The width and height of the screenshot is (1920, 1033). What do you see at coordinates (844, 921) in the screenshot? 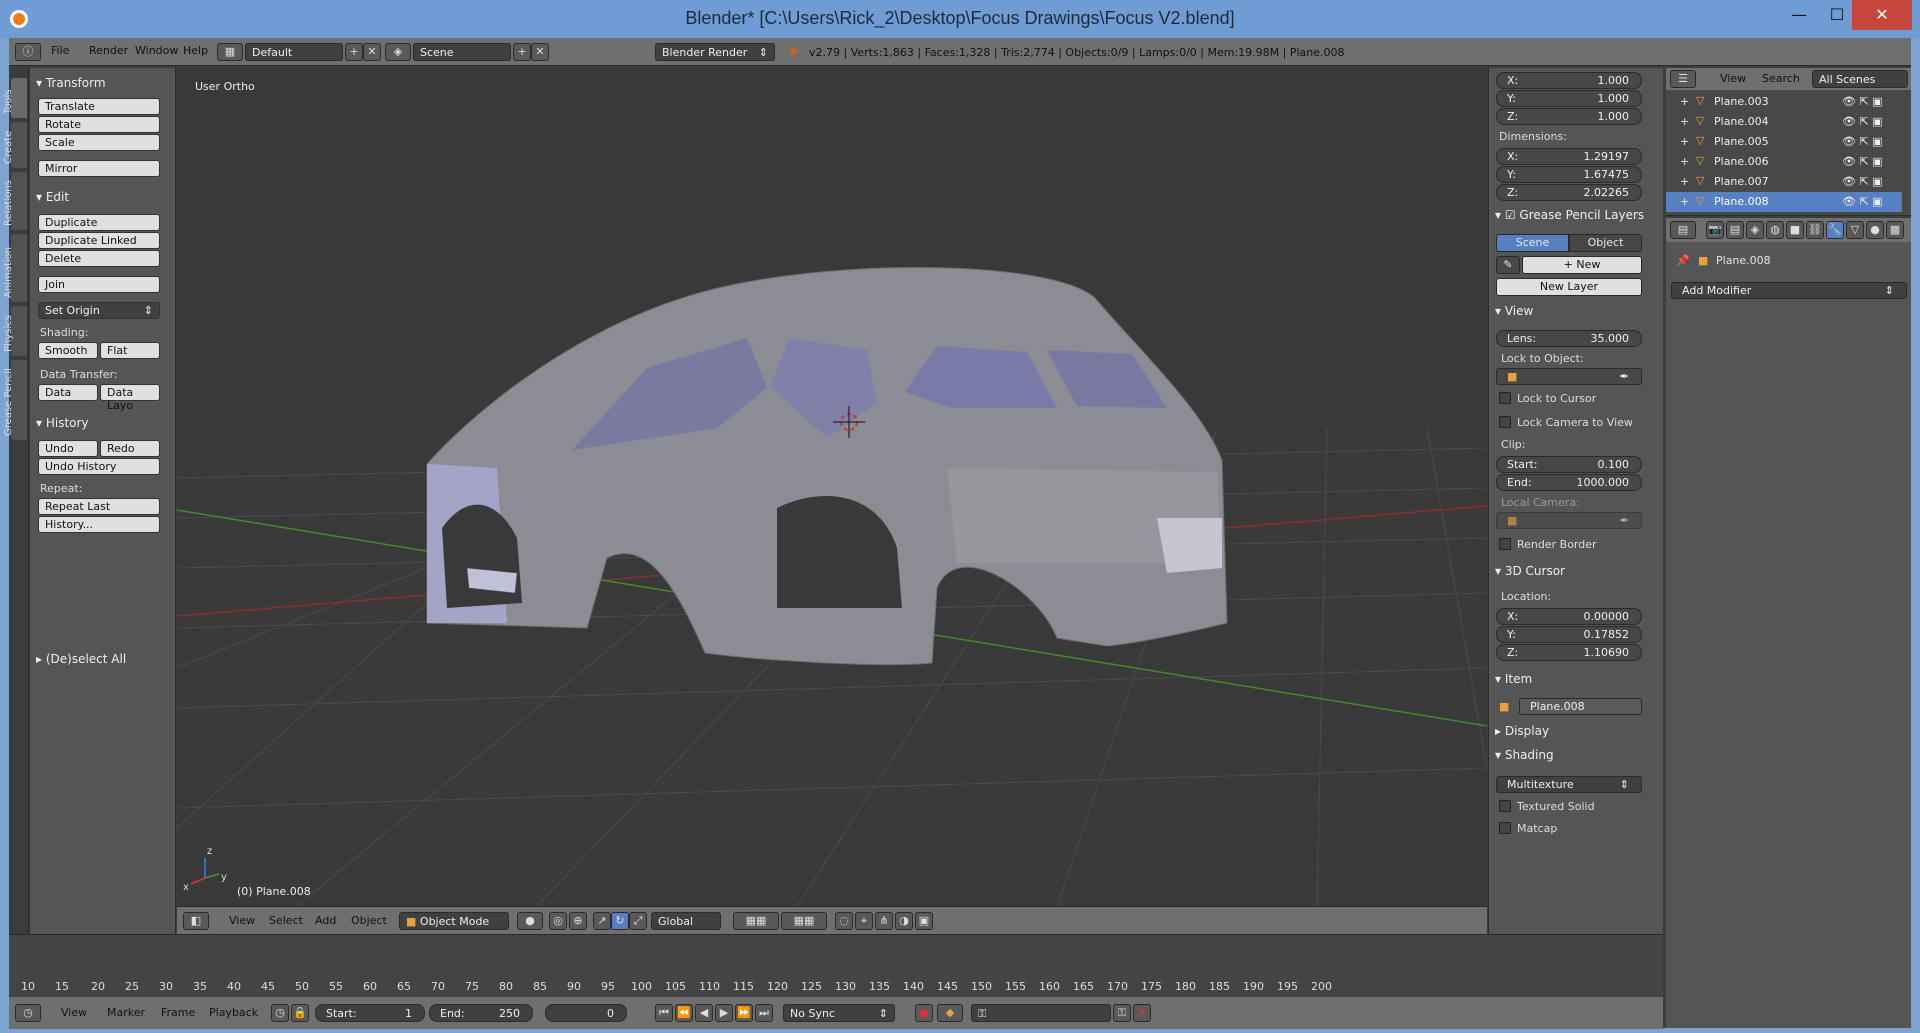
I see `proportional-edit-icon: ◌` at bounding box center [844, 921].